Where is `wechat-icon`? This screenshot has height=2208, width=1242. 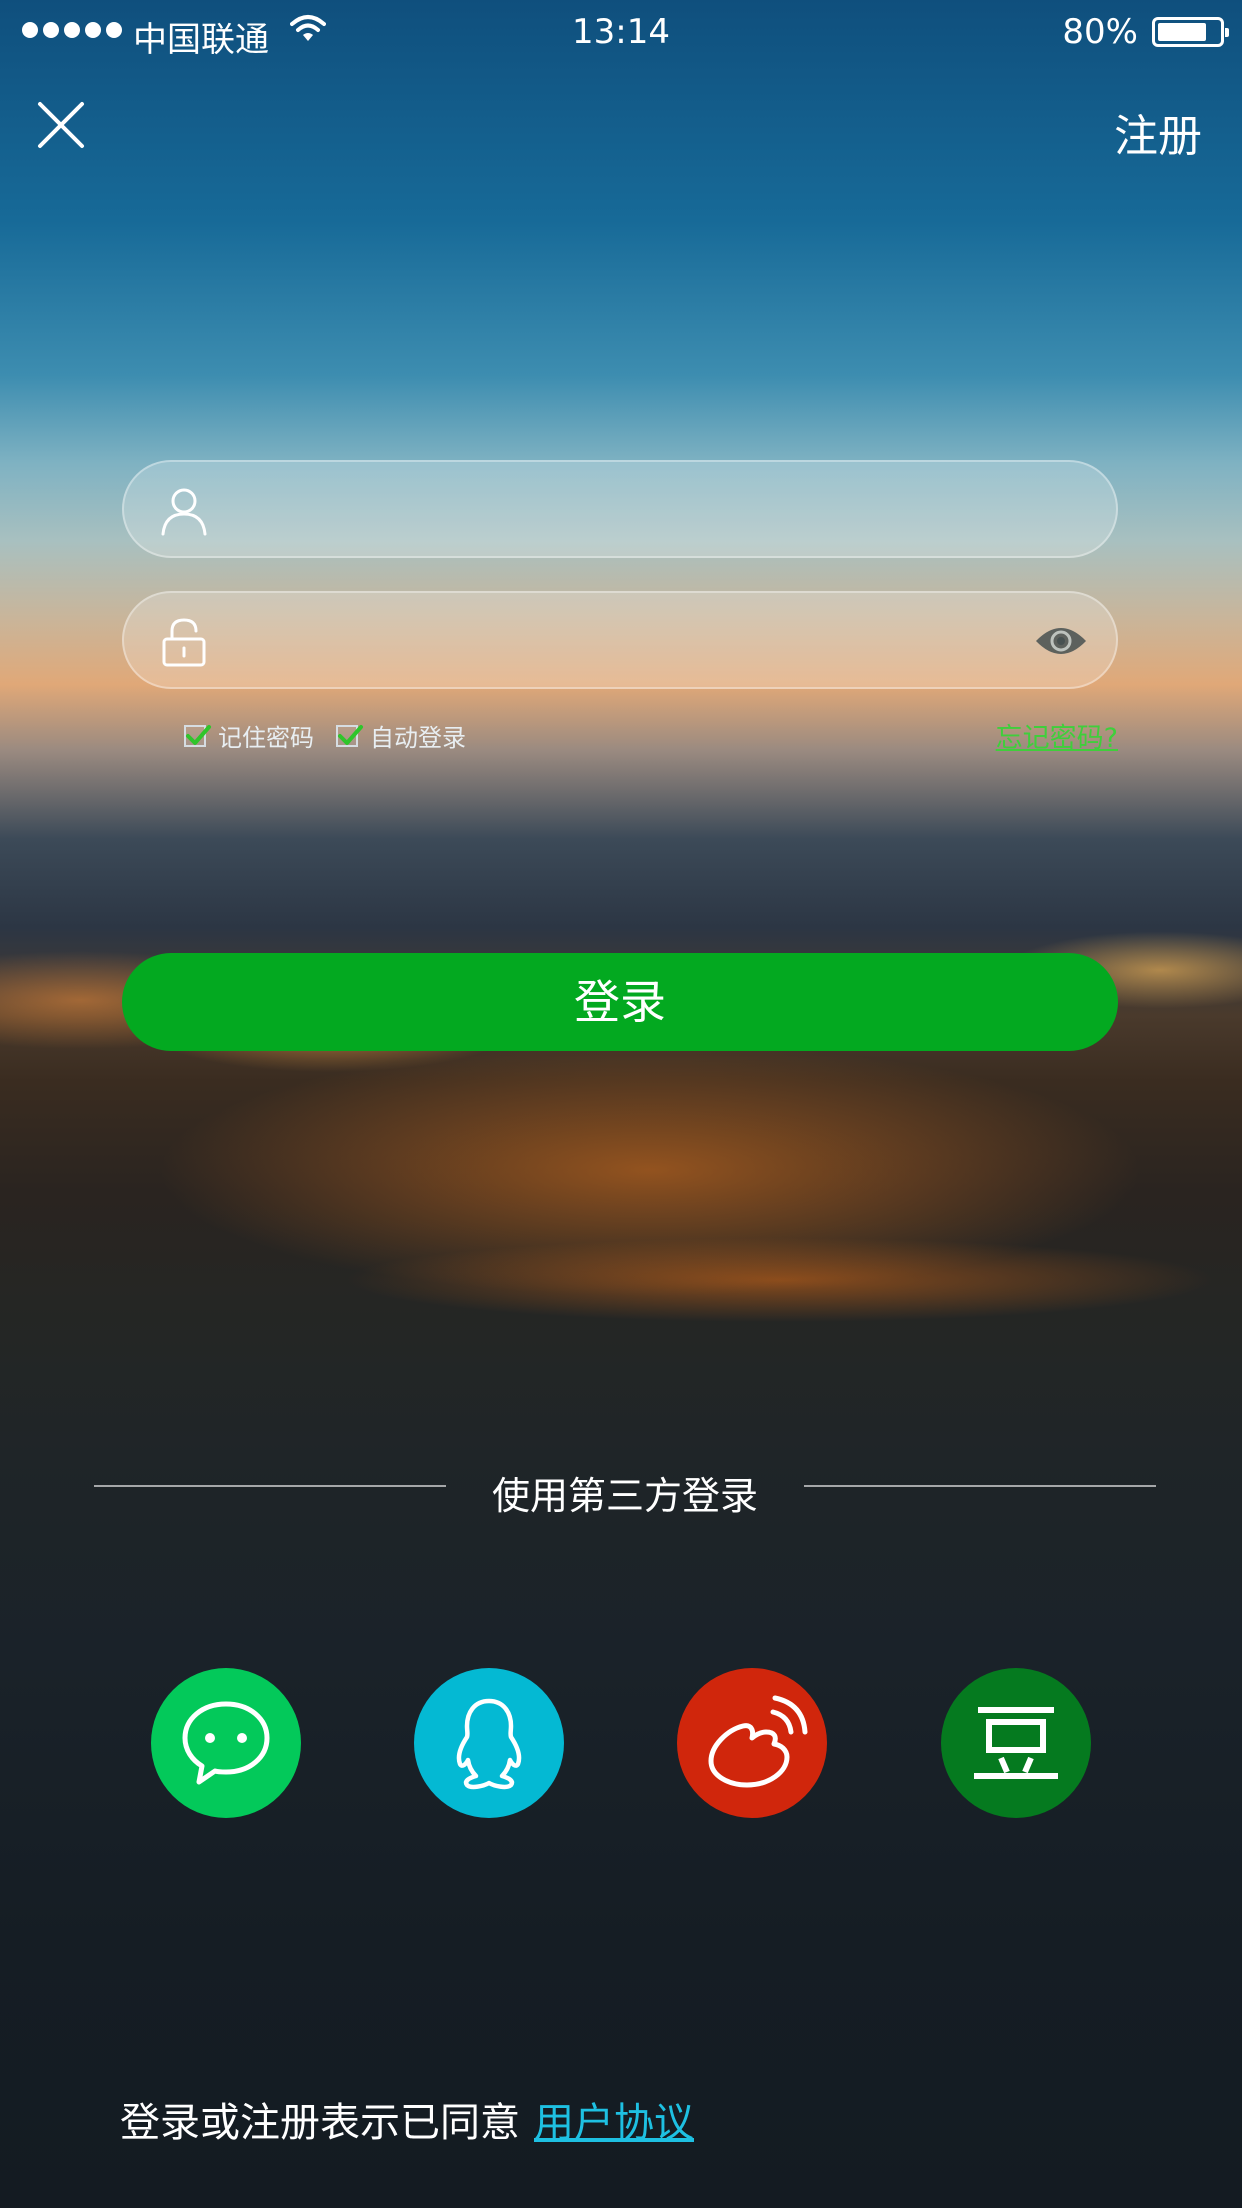
wechat-icon is located at coordinates (226, 1743).